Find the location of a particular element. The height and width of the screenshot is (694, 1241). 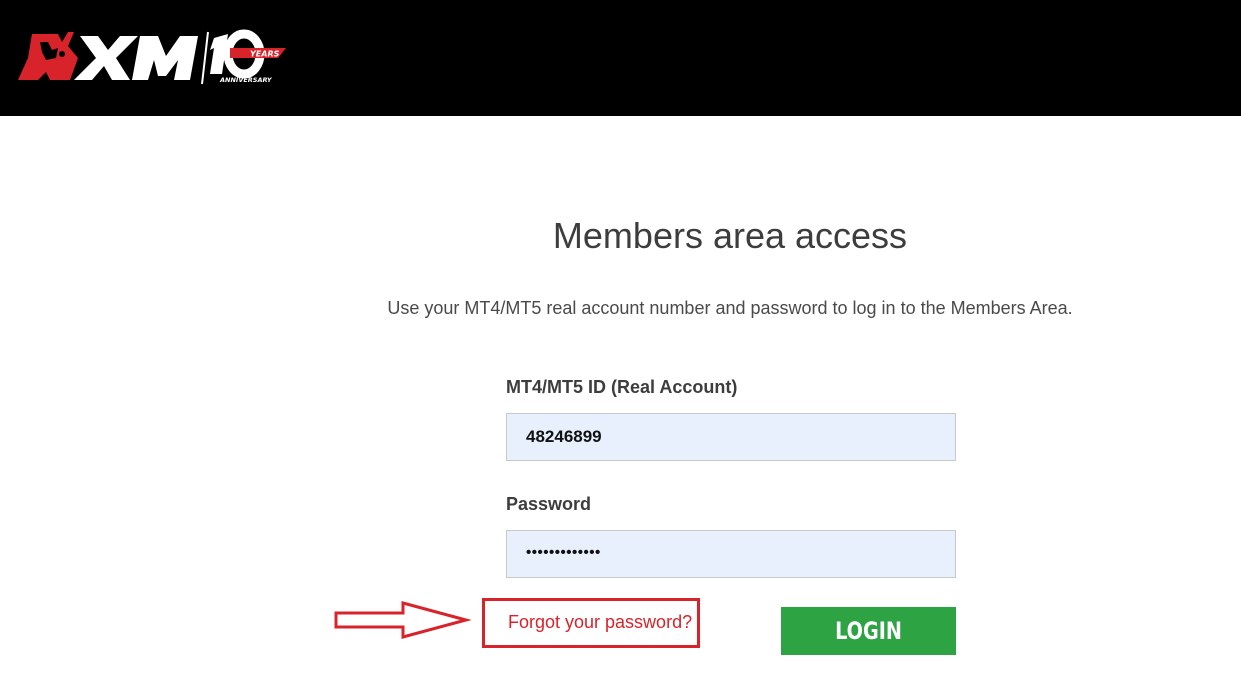

account-id-input: 48246899 is located at coordinates (731, 437).